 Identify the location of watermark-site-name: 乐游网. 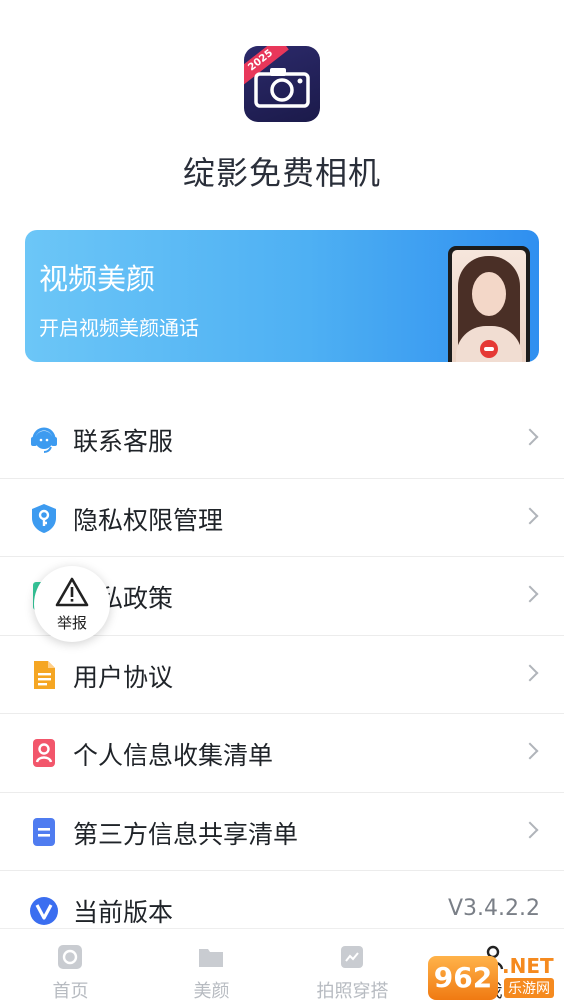
(529, 988).